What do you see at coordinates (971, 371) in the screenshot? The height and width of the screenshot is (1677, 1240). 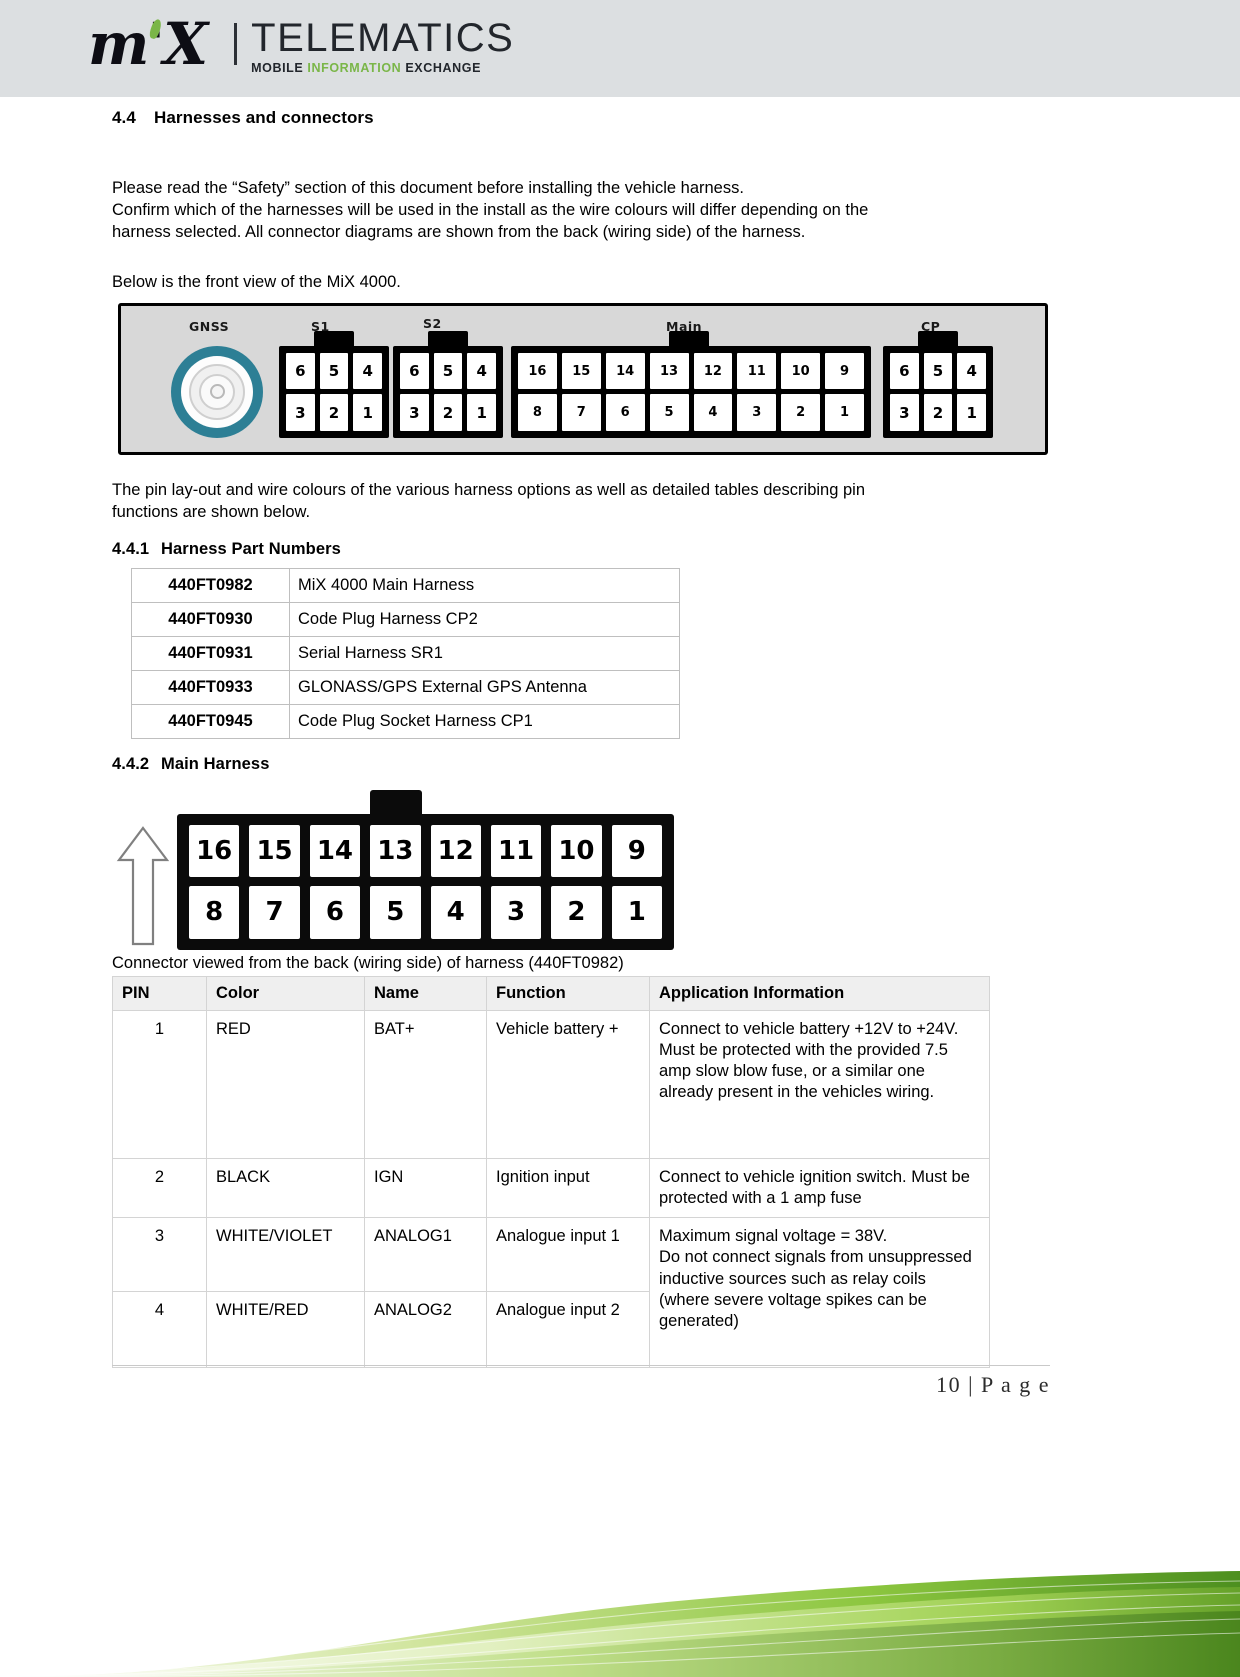 I see `cp-pin: 4` at bounding box center [971, 371].